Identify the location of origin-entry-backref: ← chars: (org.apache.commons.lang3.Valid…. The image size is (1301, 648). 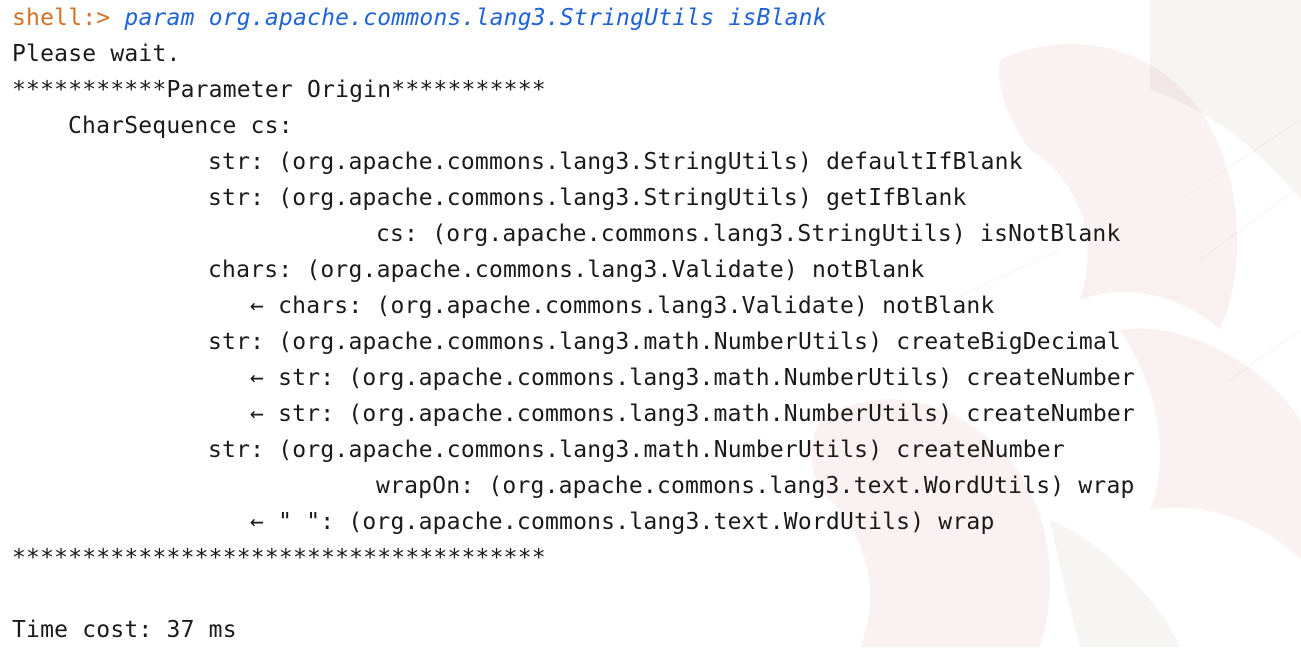
(622, 306).